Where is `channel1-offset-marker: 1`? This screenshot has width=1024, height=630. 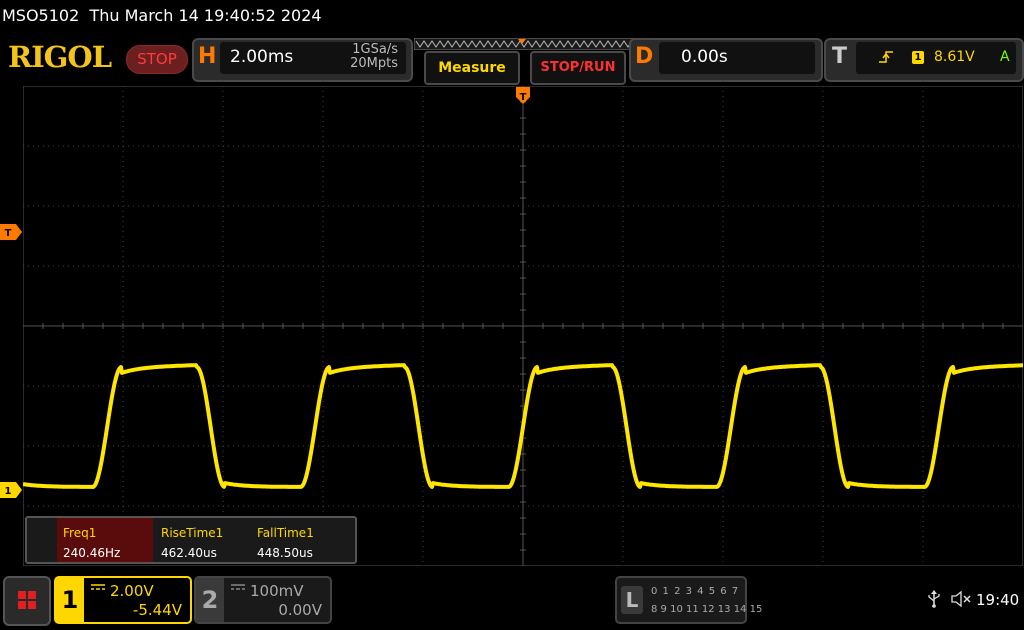 channel1-offset-marker: 1 is located at coordinates (12, 490).